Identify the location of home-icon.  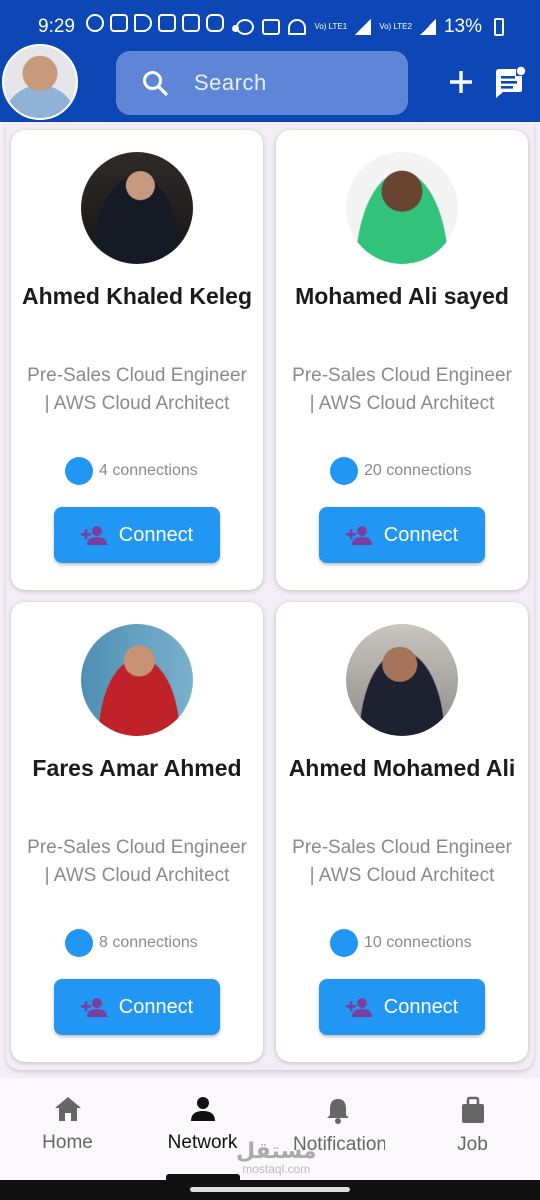
(67, 1109).